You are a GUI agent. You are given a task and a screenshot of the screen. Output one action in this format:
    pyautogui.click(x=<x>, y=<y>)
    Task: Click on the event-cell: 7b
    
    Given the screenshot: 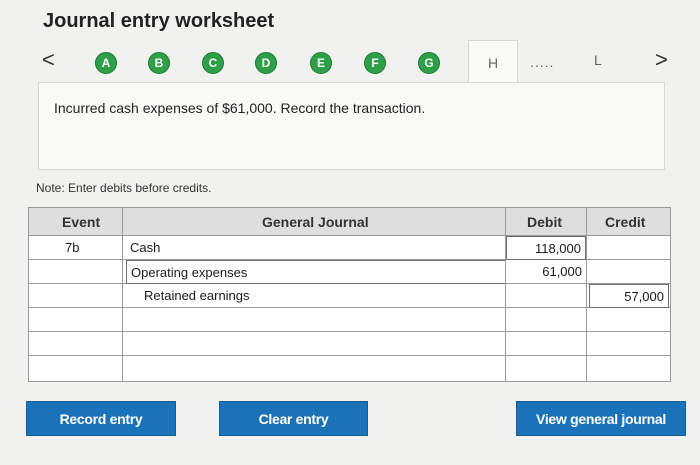 What is the action you would take?
    pyautogui.click(x=72, y=247)
    